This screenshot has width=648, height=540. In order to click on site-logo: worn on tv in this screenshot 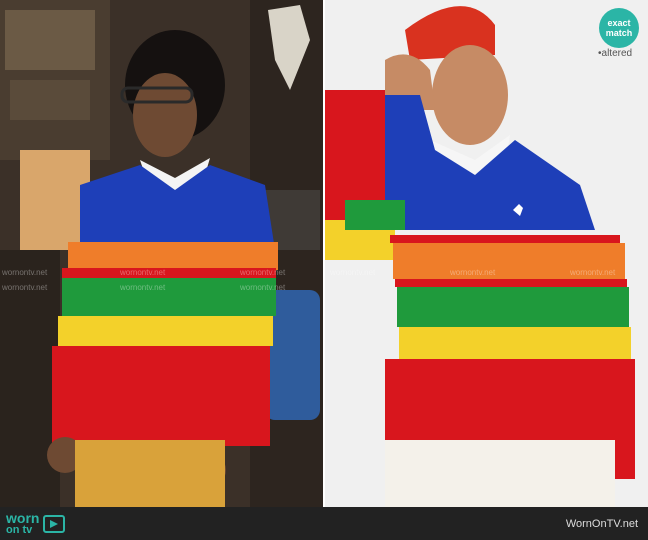, I will do `click(36, 523)`.